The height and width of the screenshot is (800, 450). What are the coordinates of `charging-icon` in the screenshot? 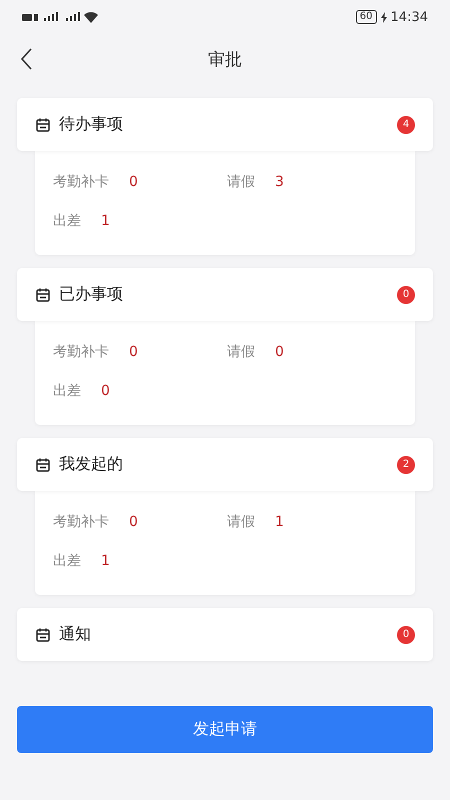 It's located at (383, 17).